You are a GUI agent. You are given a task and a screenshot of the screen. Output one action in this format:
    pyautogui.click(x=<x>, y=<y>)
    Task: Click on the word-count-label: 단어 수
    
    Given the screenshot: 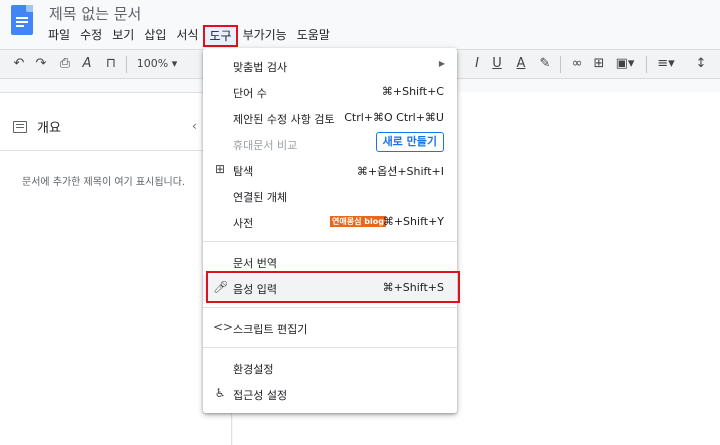 What is the action you would take?
    pyautogui.click(x=250, y=93)
    